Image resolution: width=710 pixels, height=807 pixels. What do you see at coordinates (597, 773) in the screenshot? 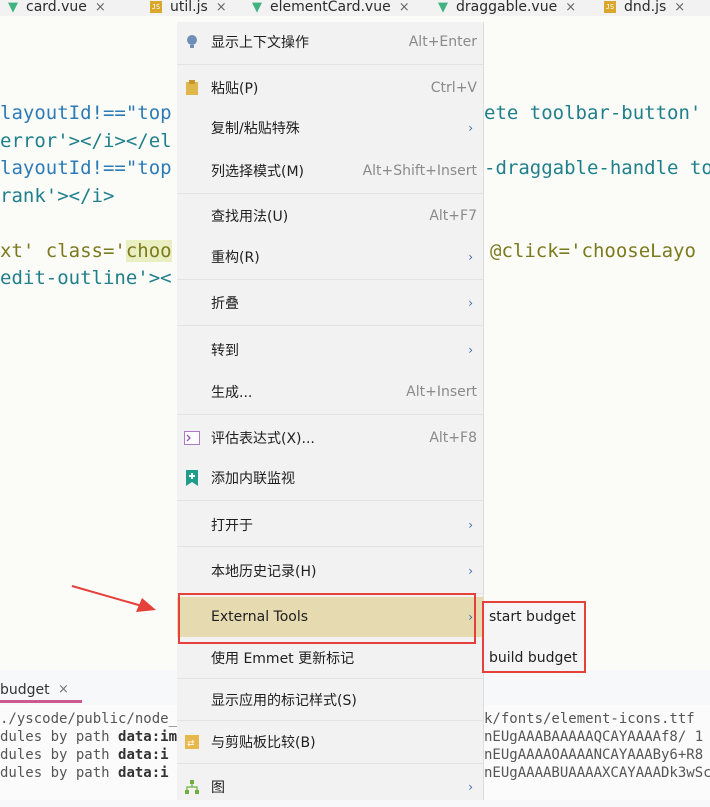
I see `console-line: nEUgAAAABUAAAAXCAYAAADk3wSc` at bounding box center [597, 773].